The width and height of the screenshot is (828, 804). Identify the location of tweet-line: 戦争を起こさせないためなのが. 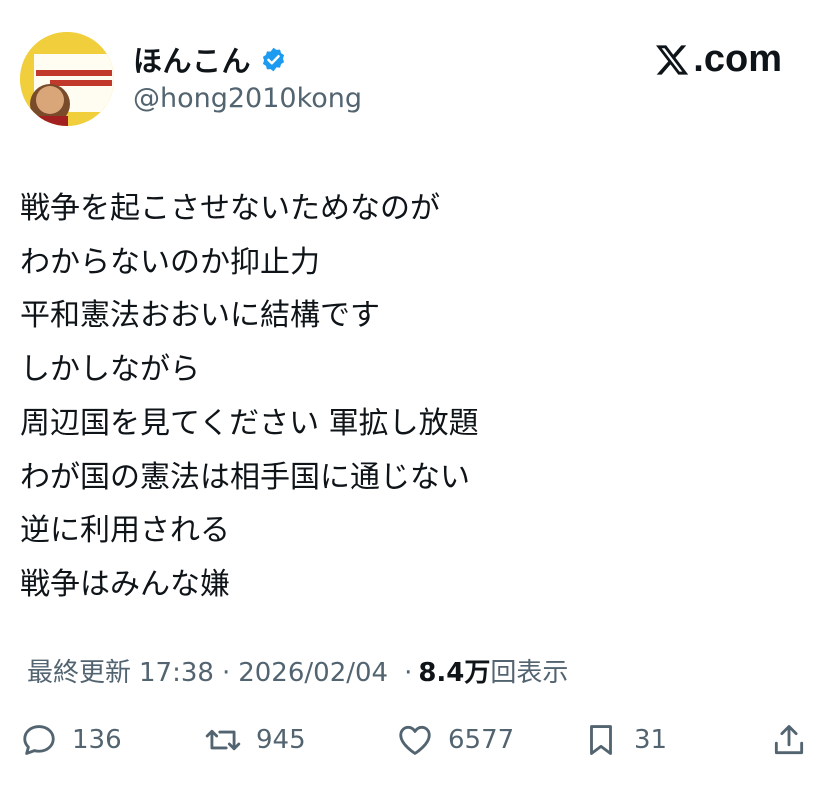
(230, 208).